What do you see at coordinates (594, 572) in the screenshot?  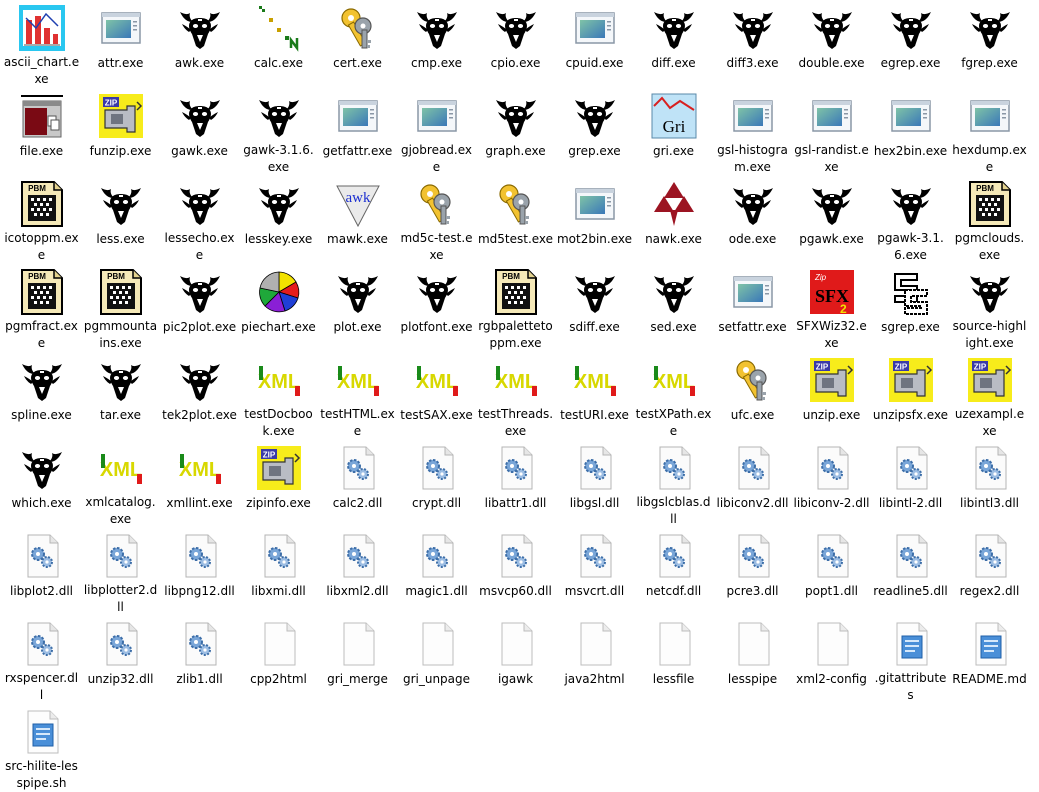 I see `file-item: msvcrt.dll` at bounding box center [594, 572].